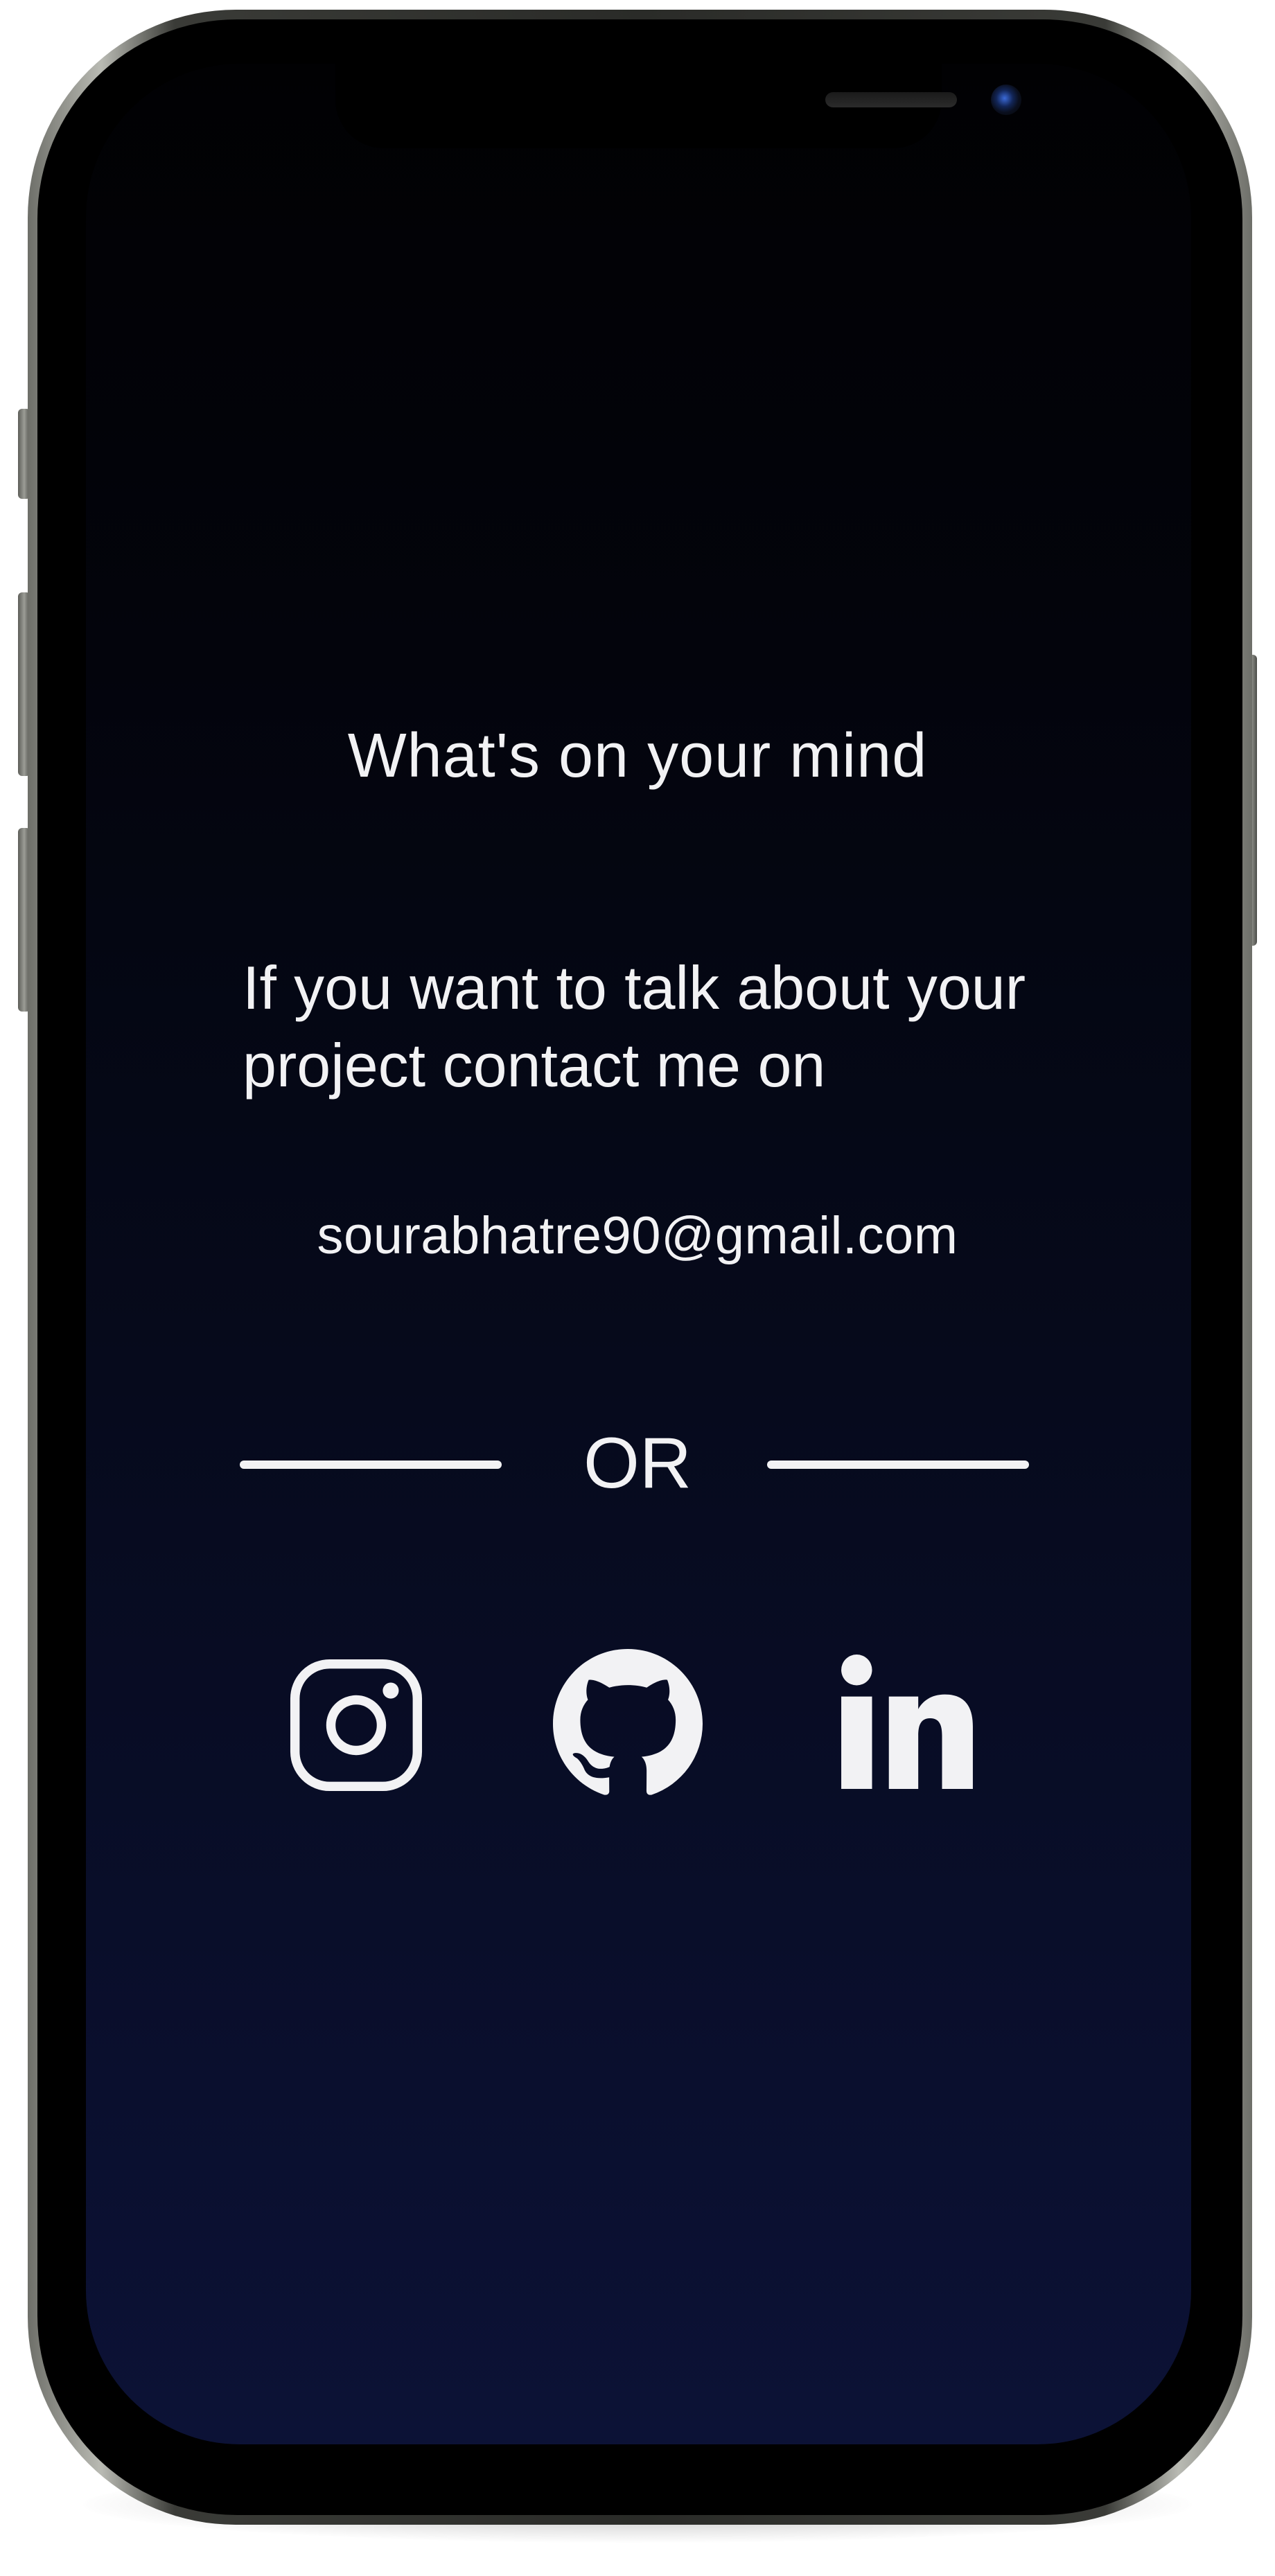 Image resolution: width=1275 pixels, height=2576 pixels. Describe the element at coordinates (907, 1722) in the screenshot. I see `linkedin-icon` at that location.